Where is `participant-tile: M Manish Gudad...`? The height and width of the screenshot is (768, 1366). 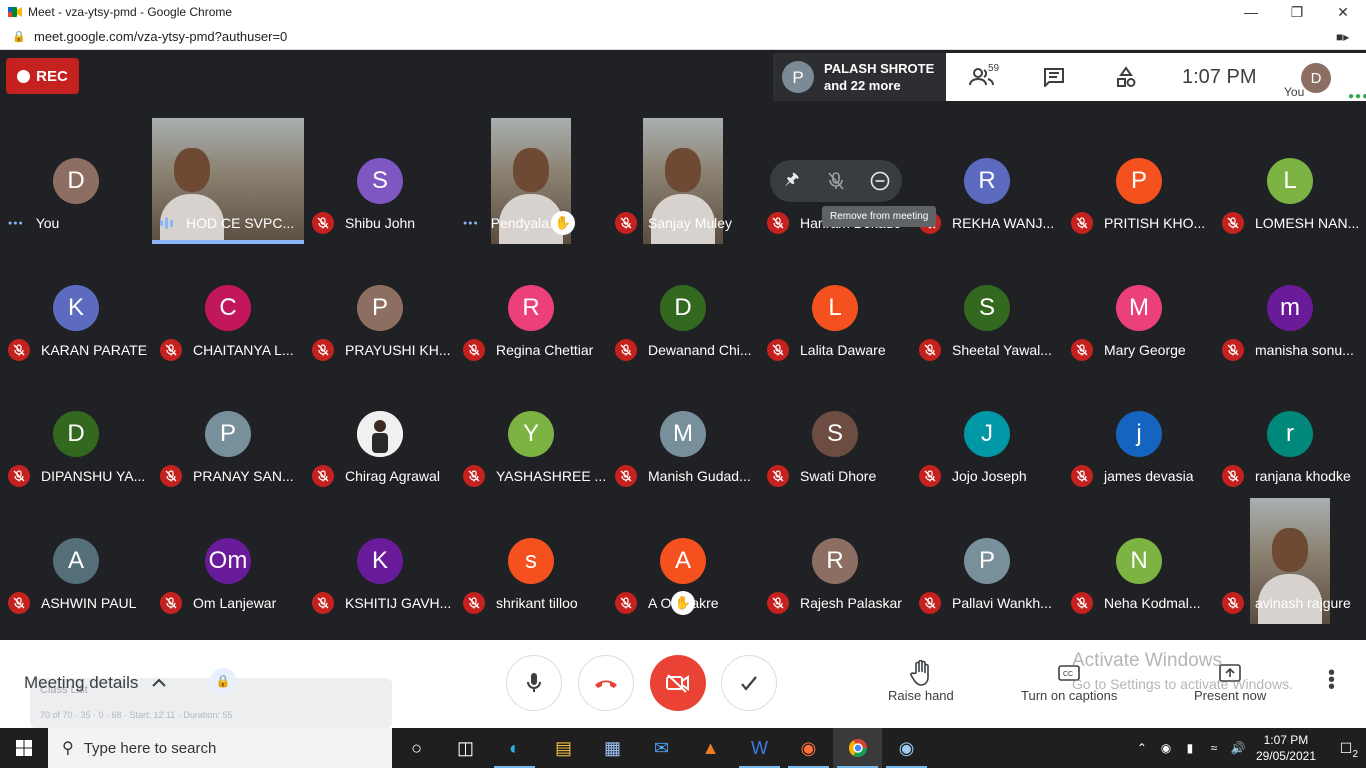
participant-tile: M Manish Gudad... is located at coordinates (683, 434).